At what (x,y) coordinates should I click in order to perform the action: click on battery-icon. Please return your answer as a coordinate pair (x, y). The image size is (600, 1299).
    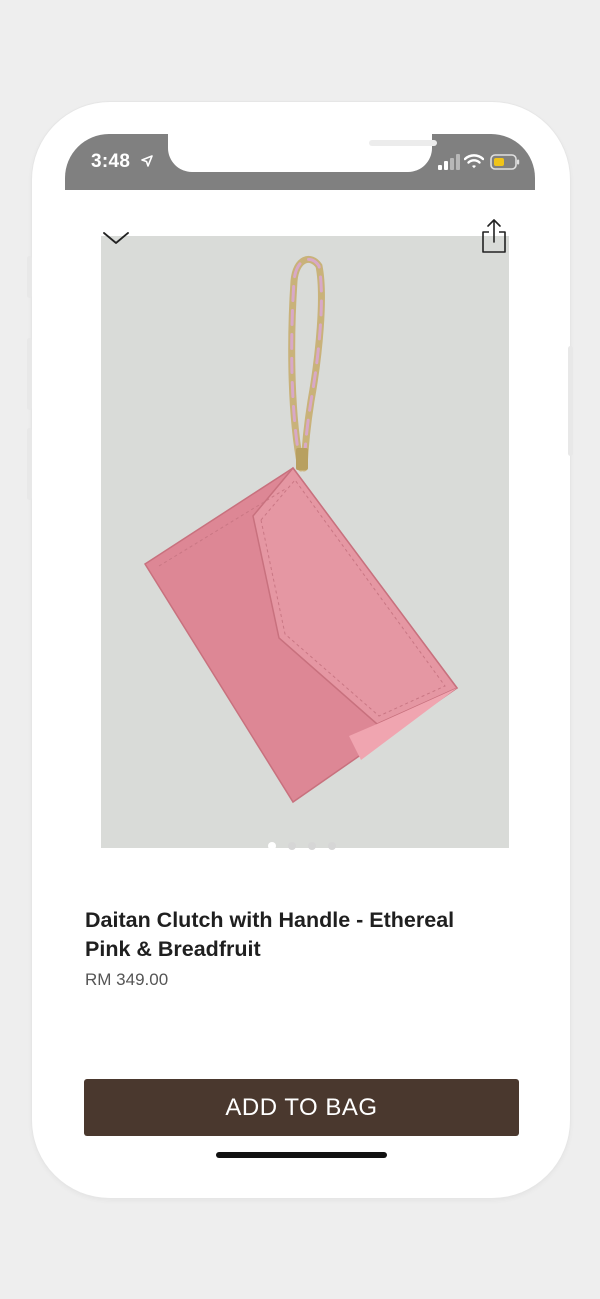
    Looking at the image, I should click on (505, 162).